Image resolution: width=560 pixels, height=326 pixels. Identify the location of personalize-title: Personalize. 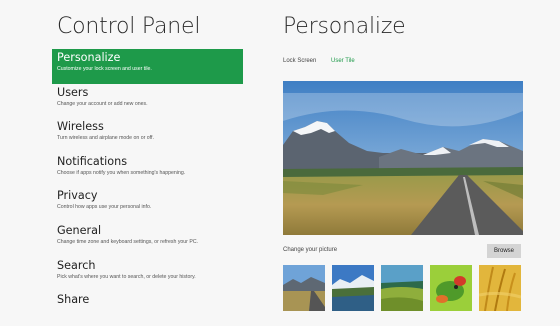
(344, 26).